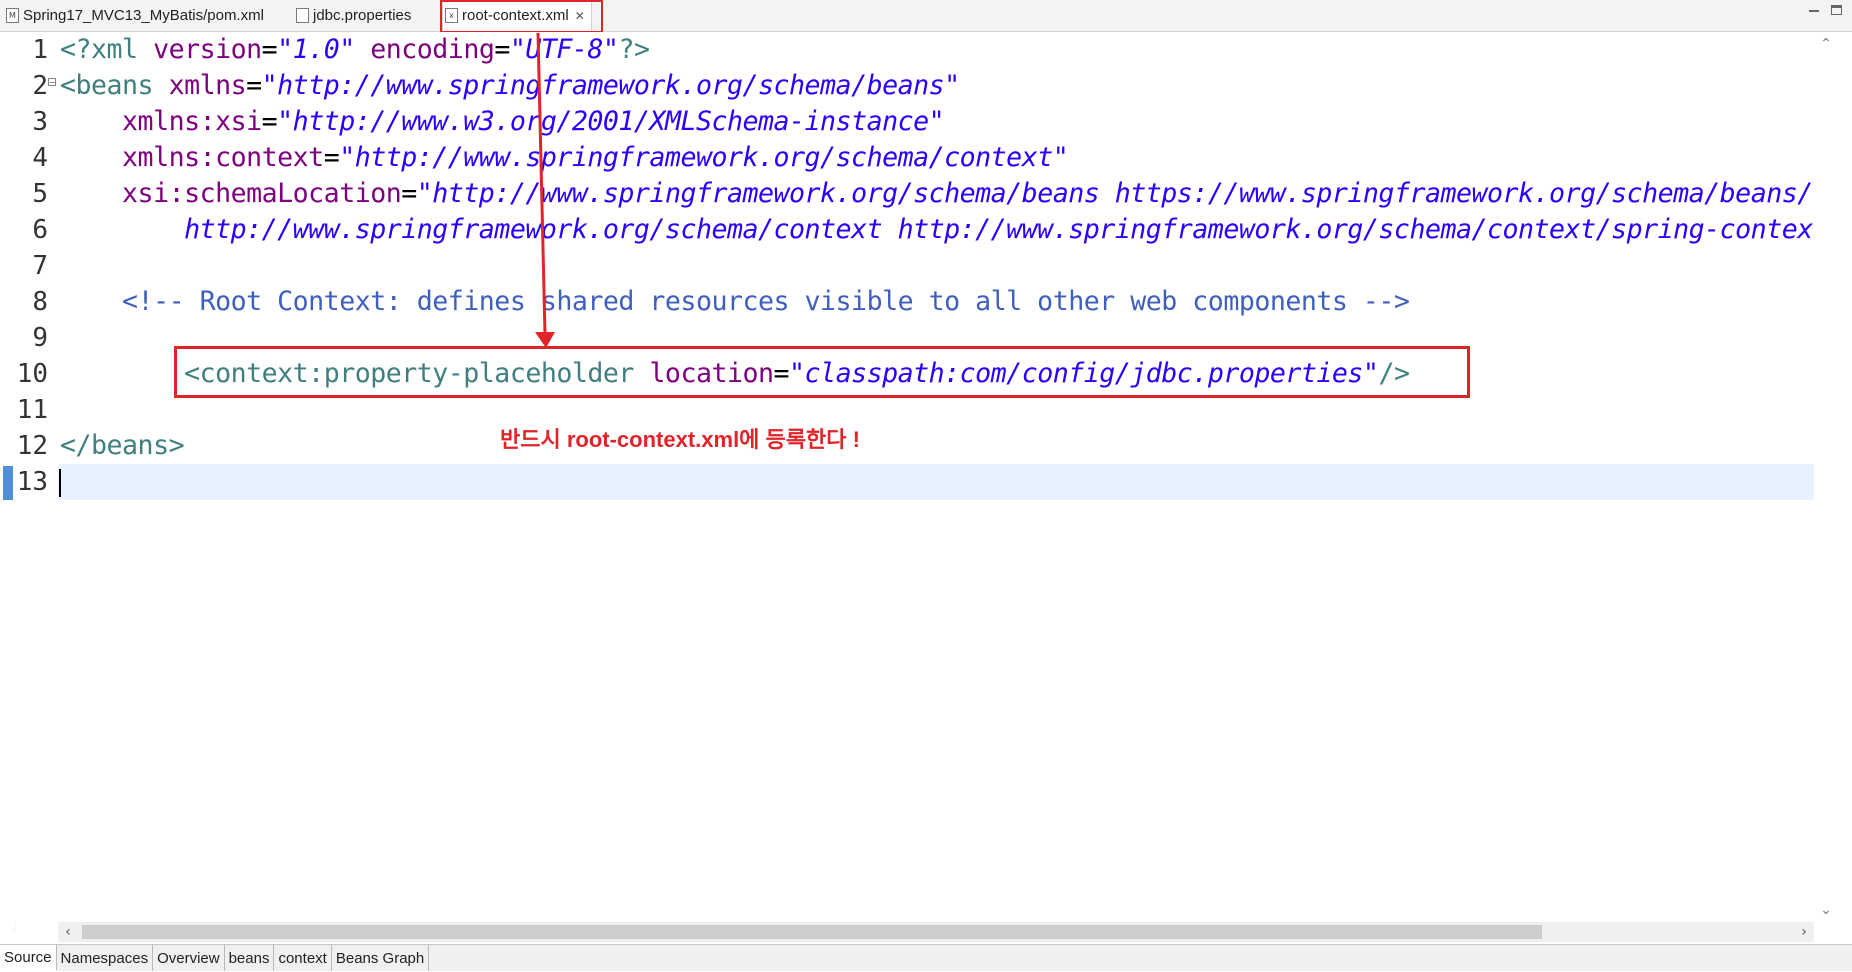  What do you see at coordinates (68, 932) in the screenshot?
I see `scroll-left-icon: ‹` at bounding box center [68, 932].